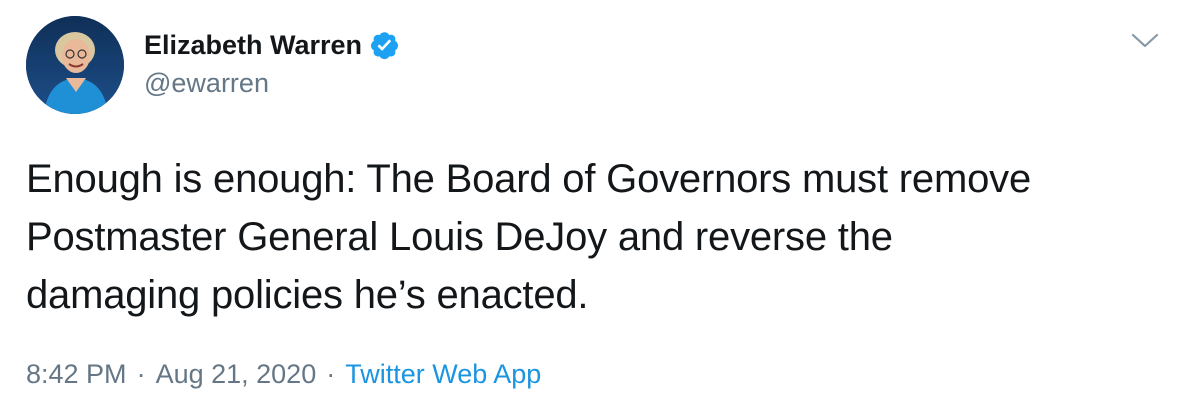 The height and width of the screenshot is (418, 1186). I want to click on name-row: Elizabeth Warren, so click(272, 45).